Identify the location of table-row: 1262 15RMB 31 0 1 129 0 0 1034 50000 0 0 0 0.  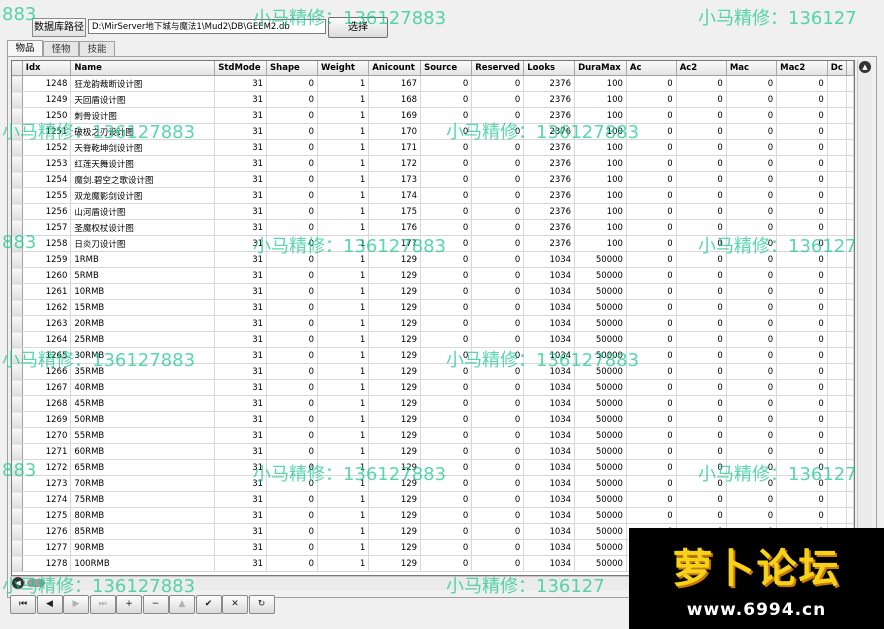
(433, 307).